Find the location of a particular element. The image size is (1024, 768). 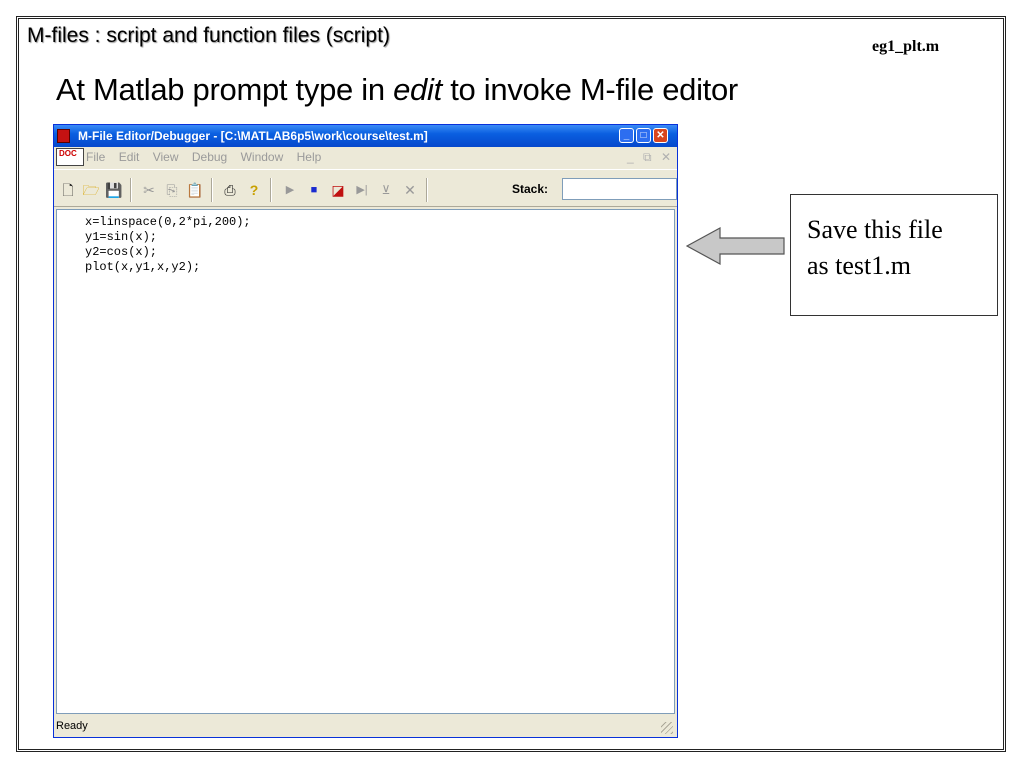

paste-icon: 📋 is located at coordinates (195, 190).